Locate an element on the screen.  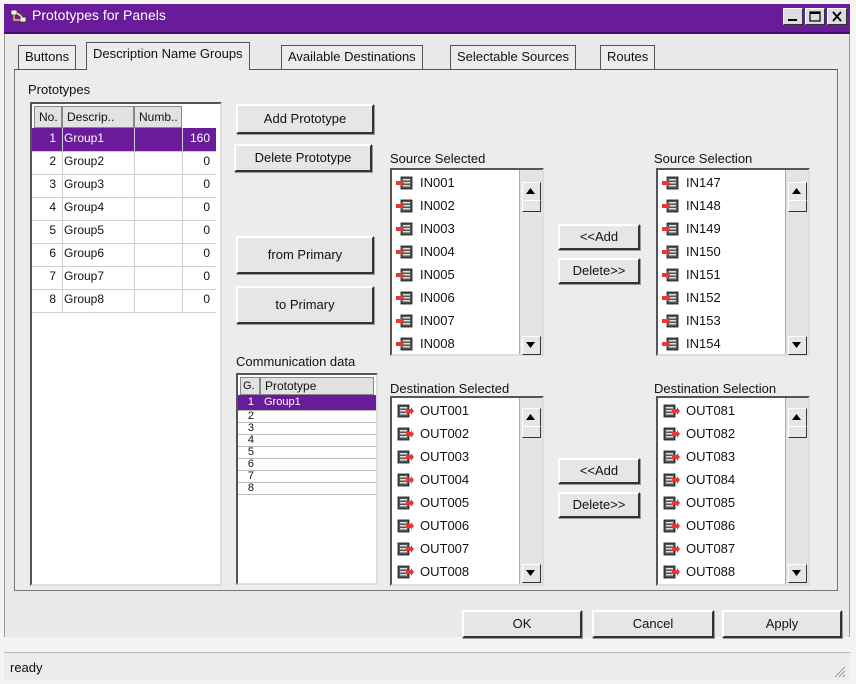
source-selection-scrollbar is located at coordinates (796, 262).